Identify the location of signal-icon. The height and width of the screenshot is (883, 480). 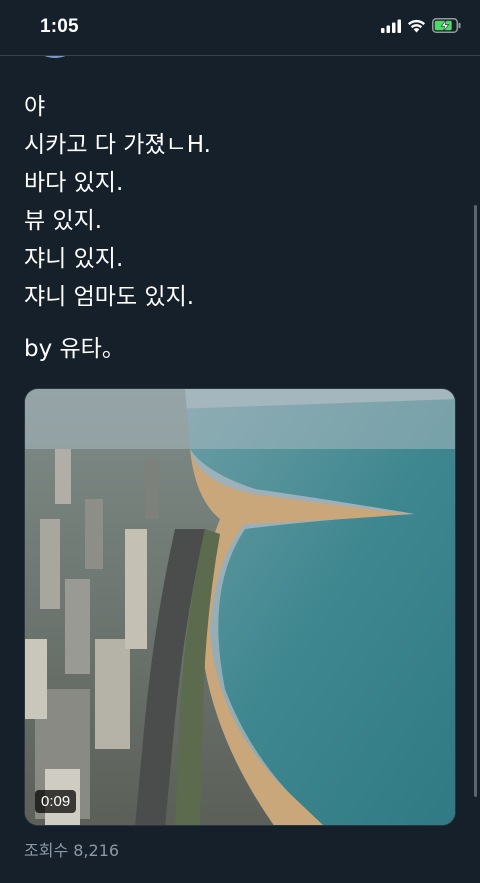
(391, 27).